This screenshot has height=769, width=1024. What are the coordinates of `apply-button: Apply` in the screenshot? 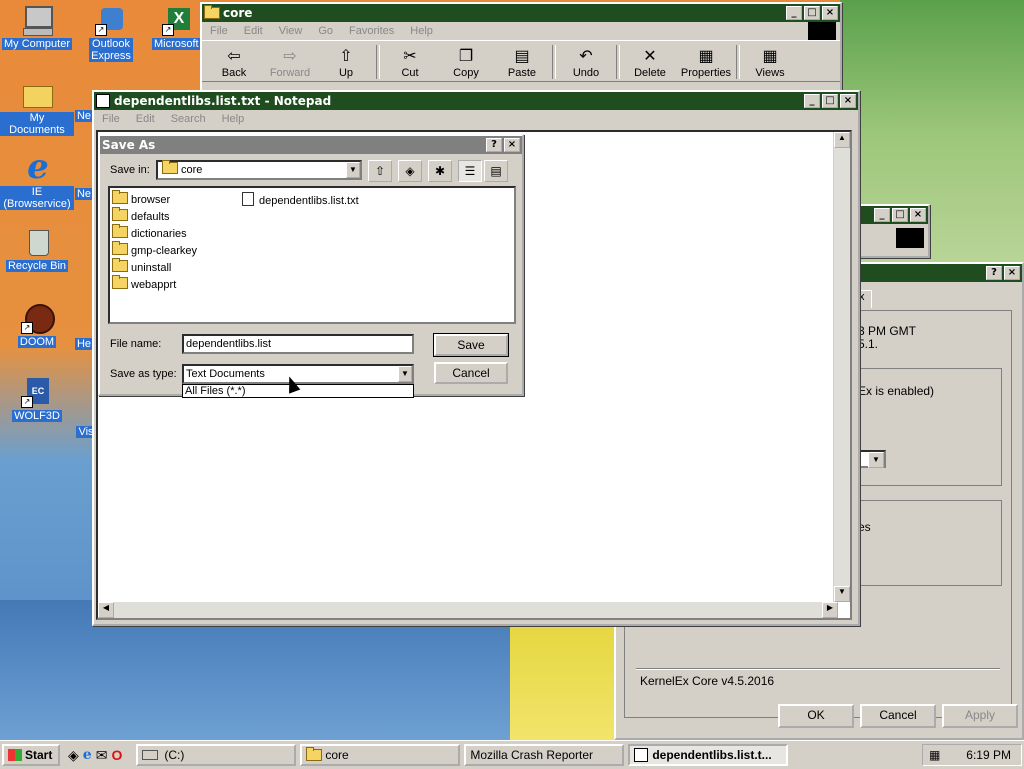 It's located at (980, 716).